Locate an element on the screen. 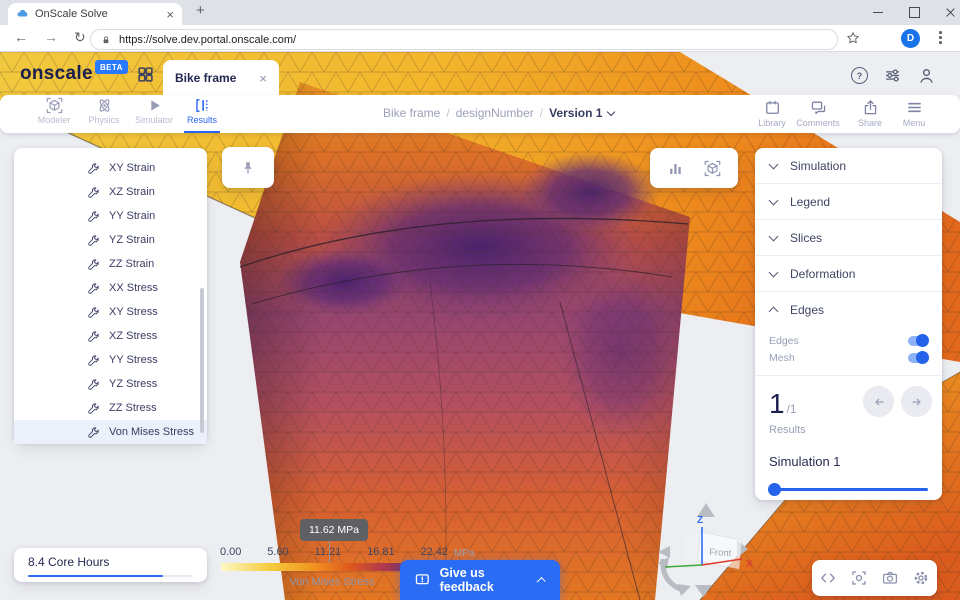 The height and width of the screenshot is (600, 960). favicon-cloud-icon is located at coordinates (22, 14).